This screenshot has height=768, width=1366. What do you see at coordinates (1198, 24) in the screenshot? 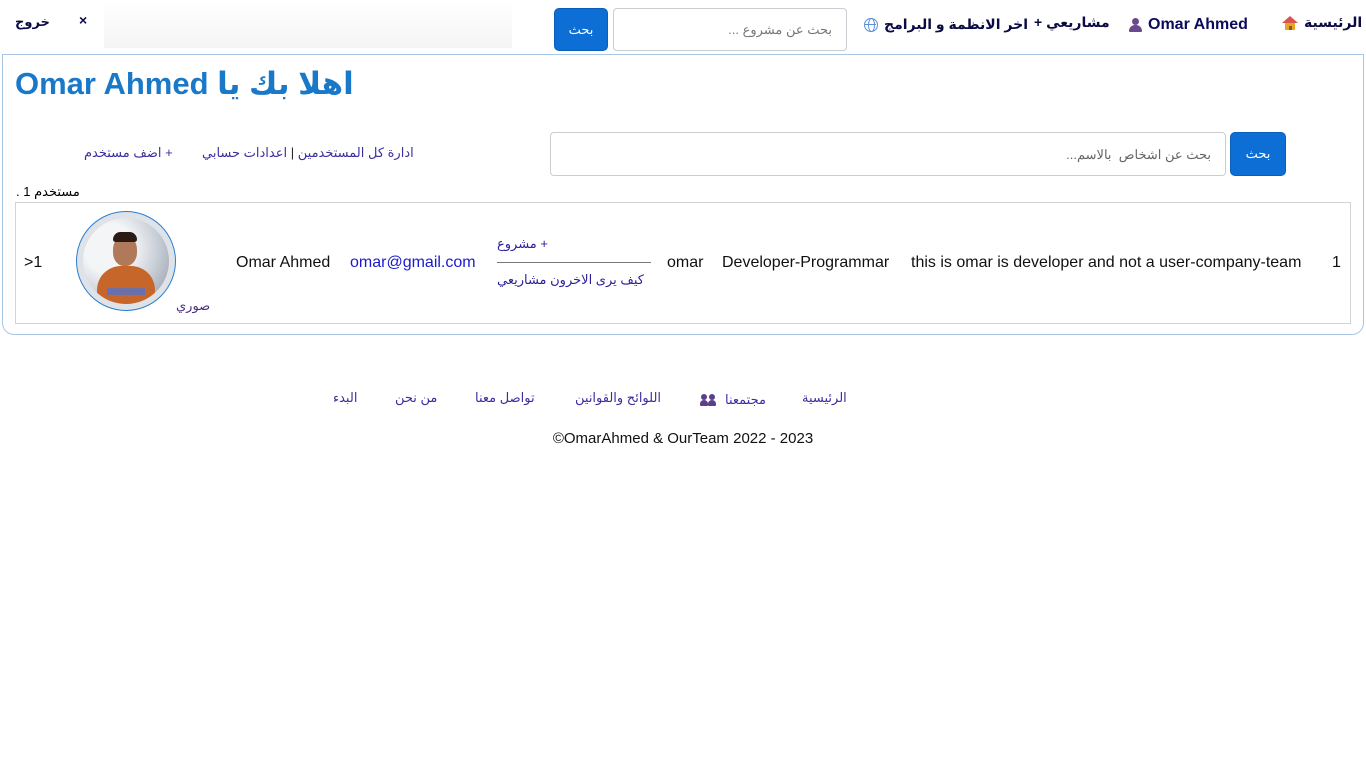
I see `nav-user-name: Omar Ahmed` at bounding box center [1198, 24].